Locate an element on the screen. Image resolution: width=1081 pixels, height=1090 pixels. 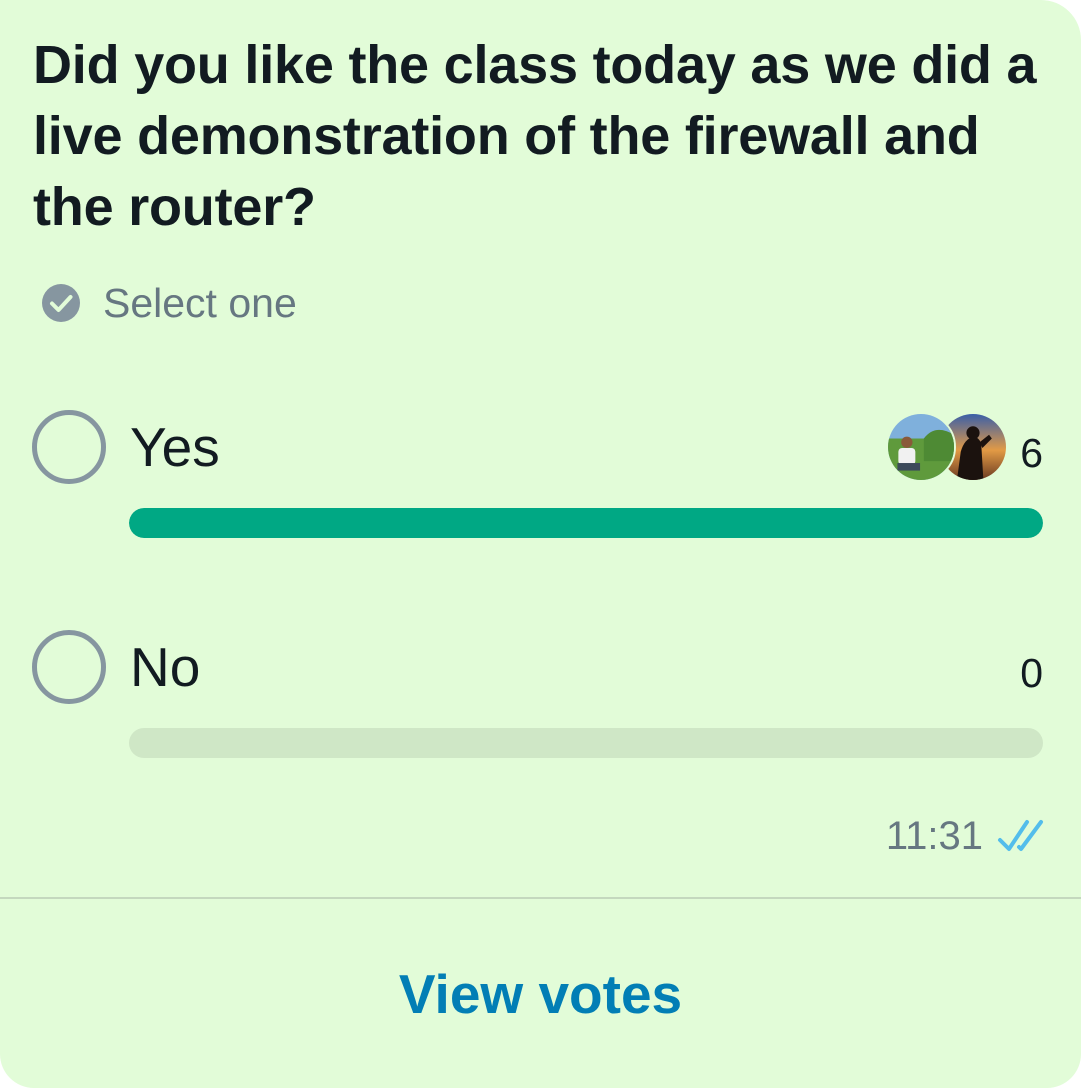
message-time: 11:31 is located at coordinates (934, 835).